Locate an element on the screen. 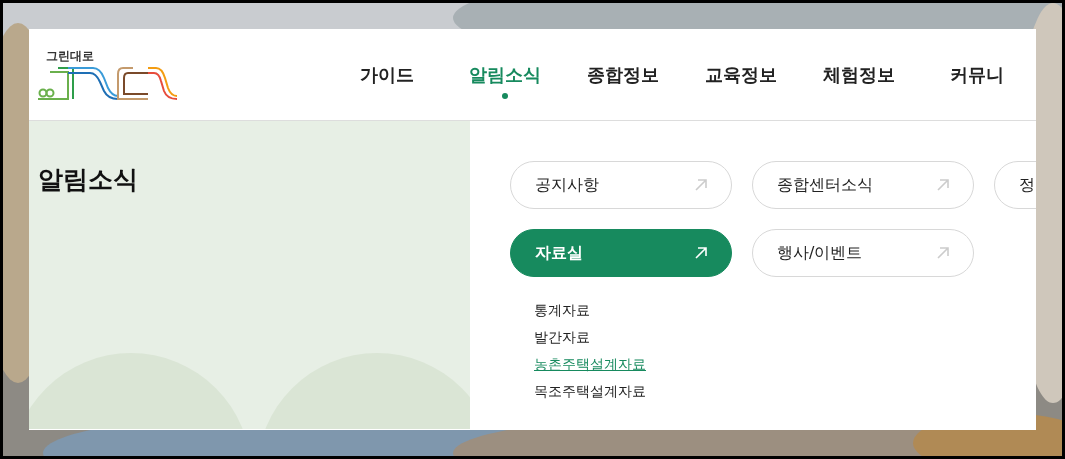  submenu-link: 농촌주택설계자료 is located at coordinates (590, 364).